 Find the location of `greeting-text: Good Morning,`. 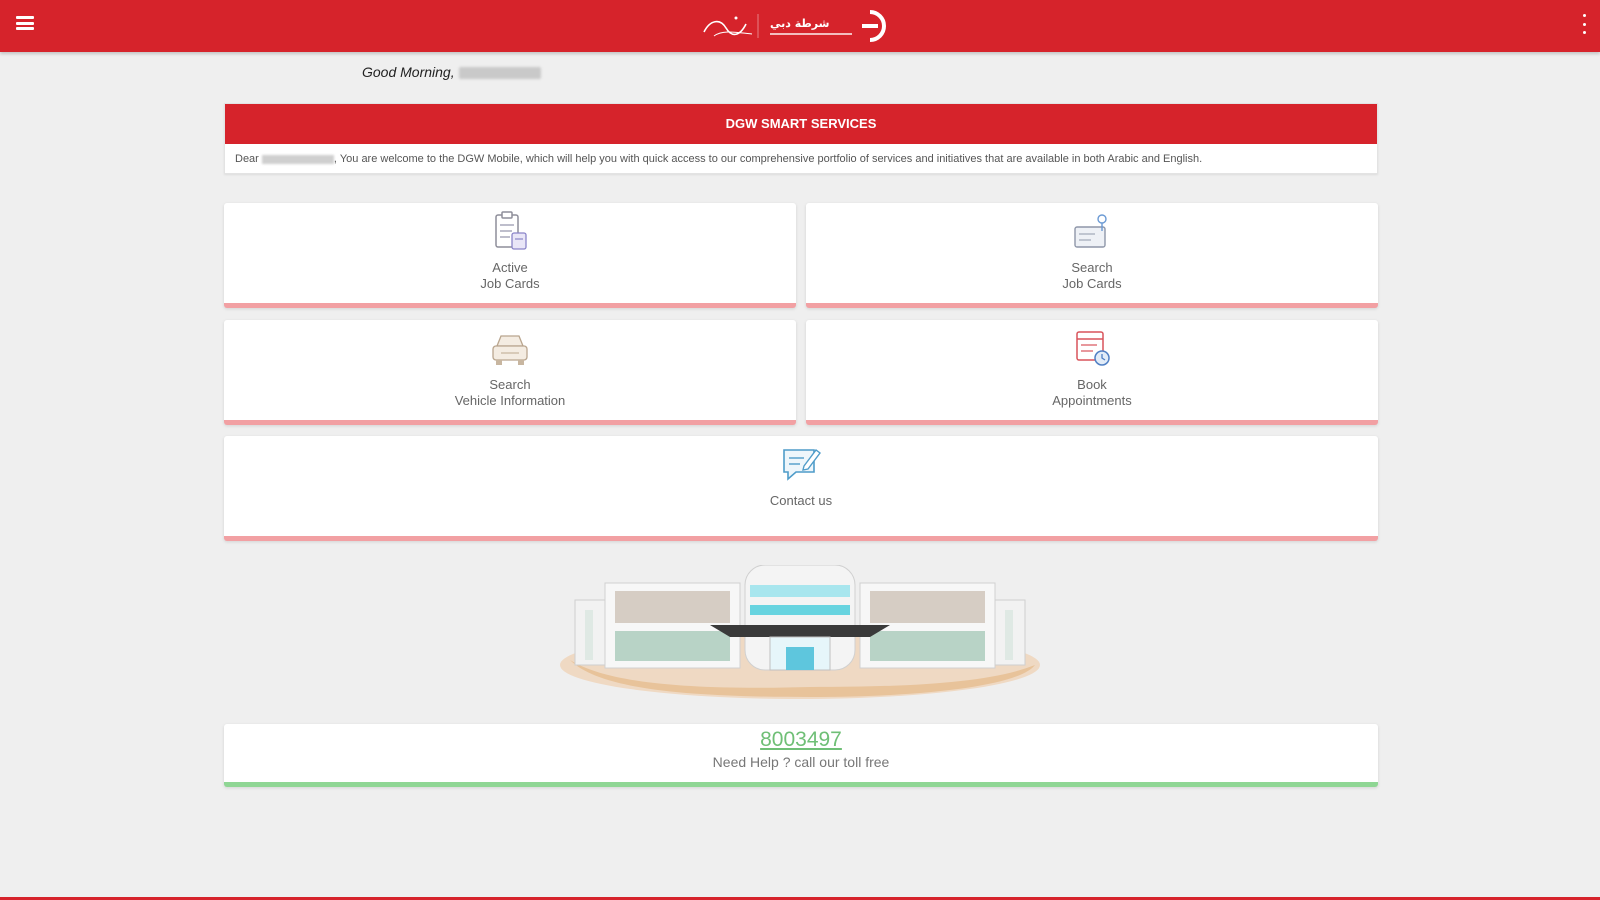

greeting-text: Good Morning, is located at coordinates (408, 72).